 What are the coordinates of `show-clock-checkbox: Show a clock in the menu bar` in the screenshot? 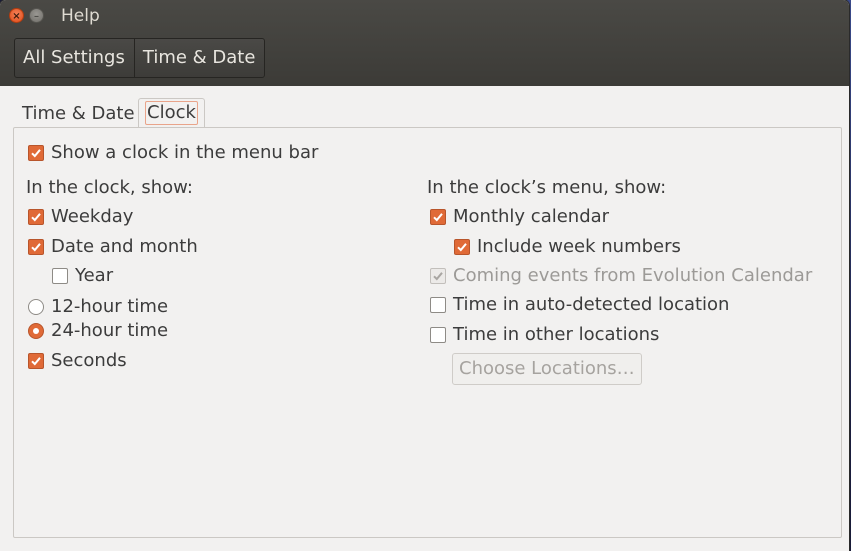 It's located at (173, 152).